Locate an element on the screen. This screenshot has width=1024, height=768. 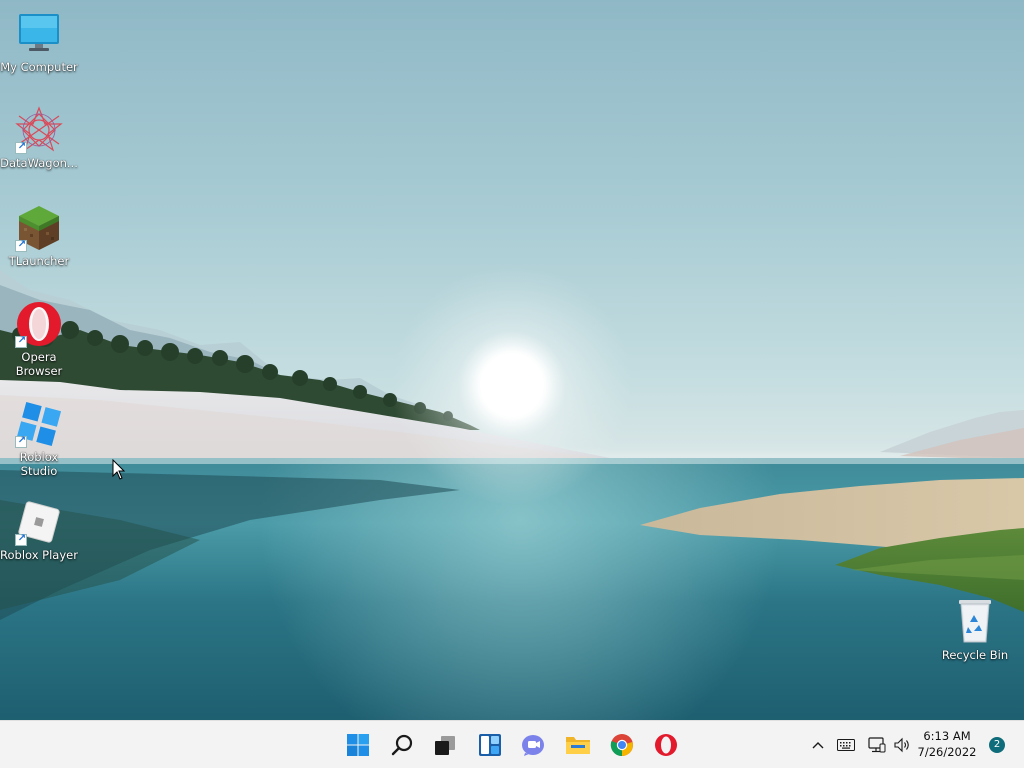
clock-date: 7/26/2022 is located at coordinates (947, 752).